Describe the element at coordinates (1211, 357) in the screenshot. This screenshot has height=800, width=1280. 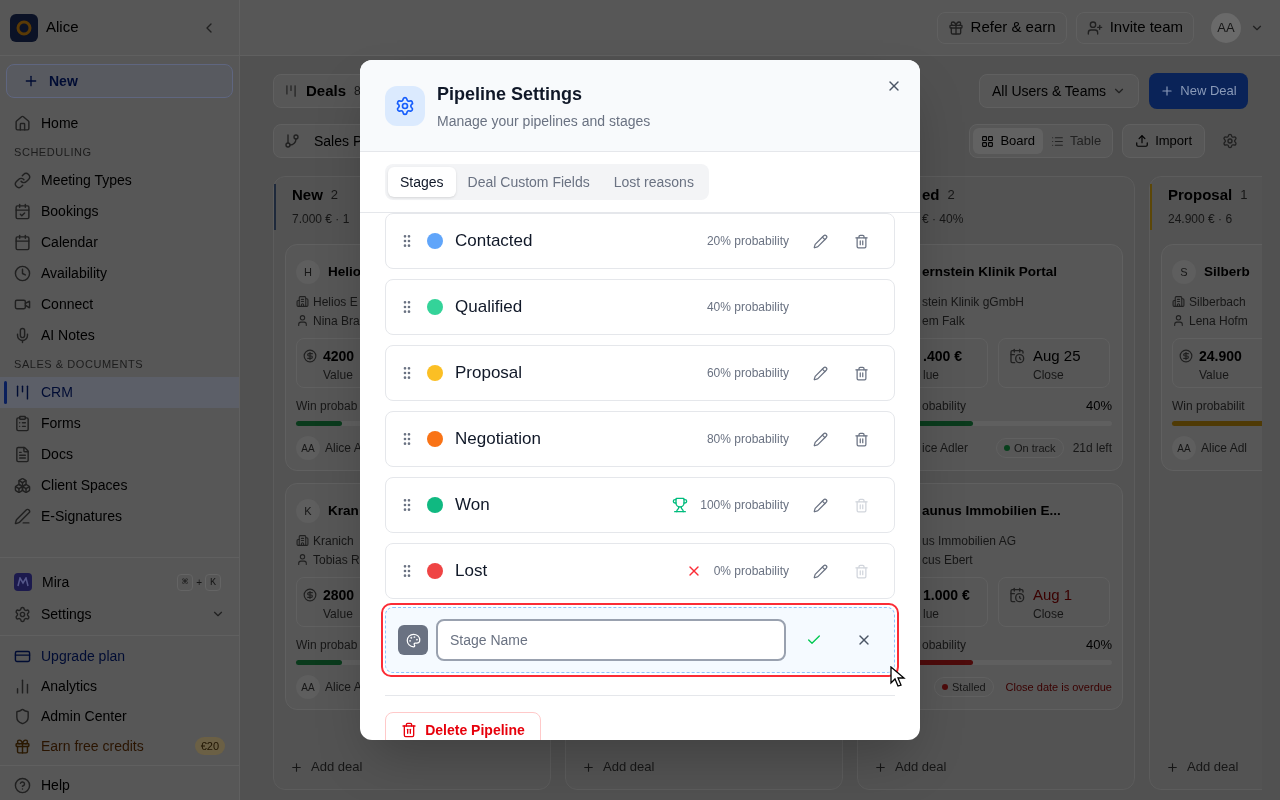
I see `deal-card: S Silberb Silberbach Lena Hofm 24.900 Value Win probabilit AA Alice Adl` at that location.